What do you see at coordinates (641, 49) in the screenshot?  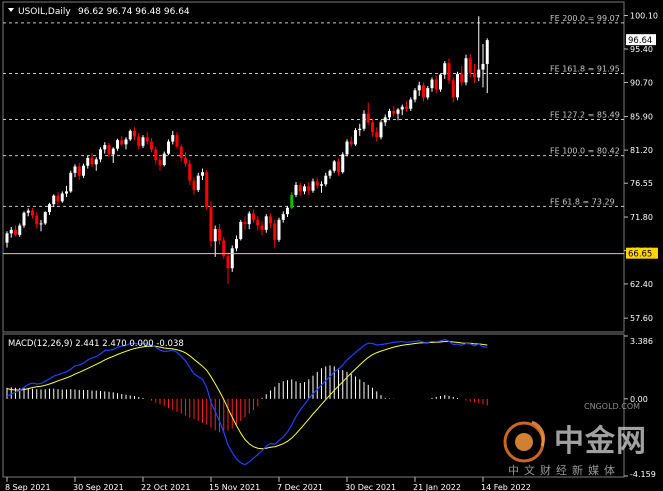 I see `price-tick-label: 95.40` at bounding box center [641, 49].